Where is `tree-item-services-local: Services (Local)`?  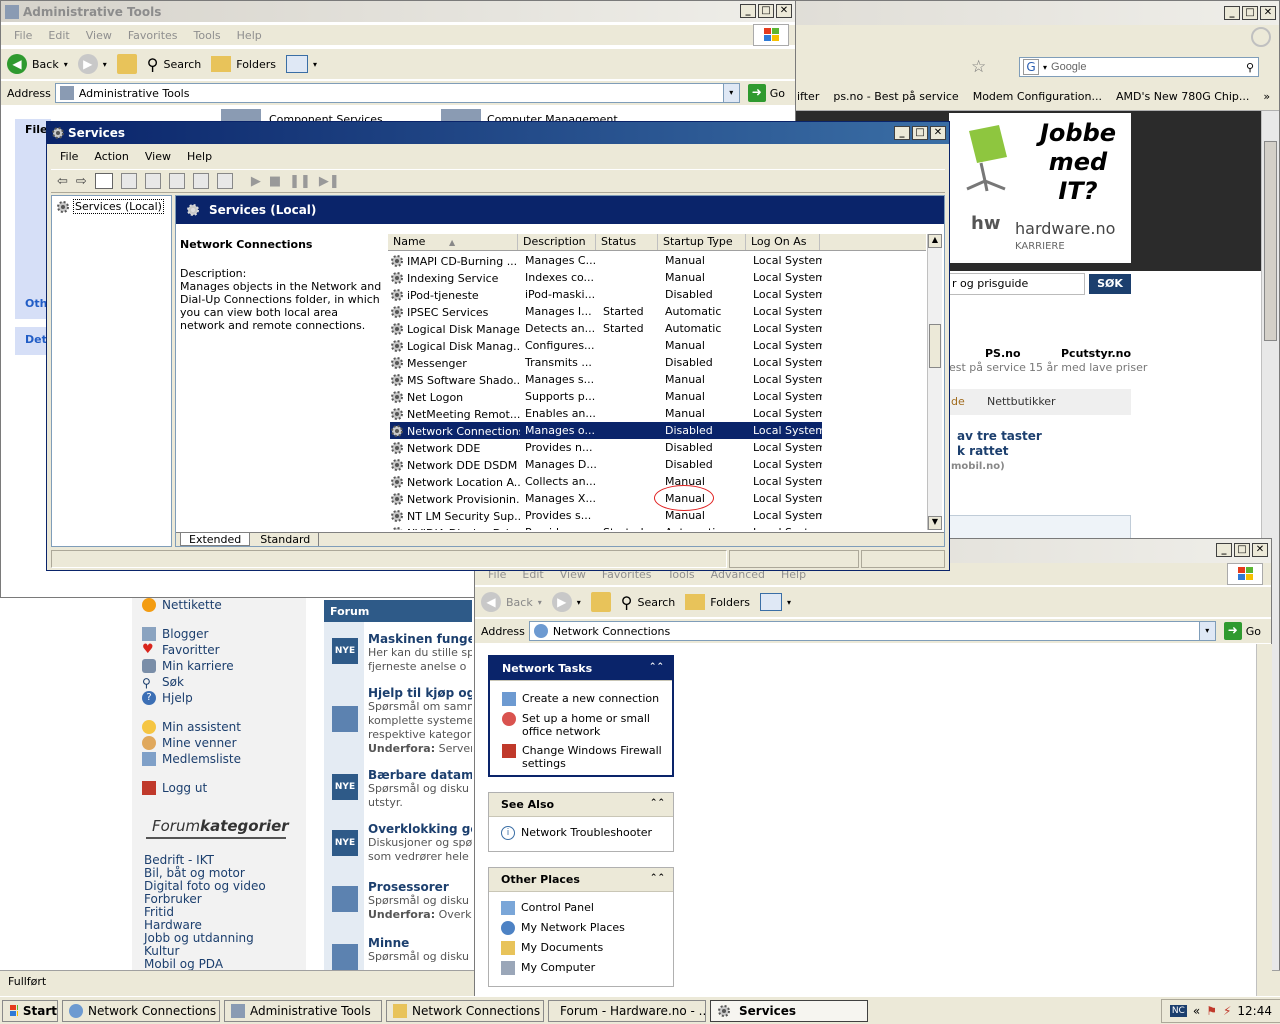 tree-item-services-local: Services (Local) is located at coordinates (111, 206).